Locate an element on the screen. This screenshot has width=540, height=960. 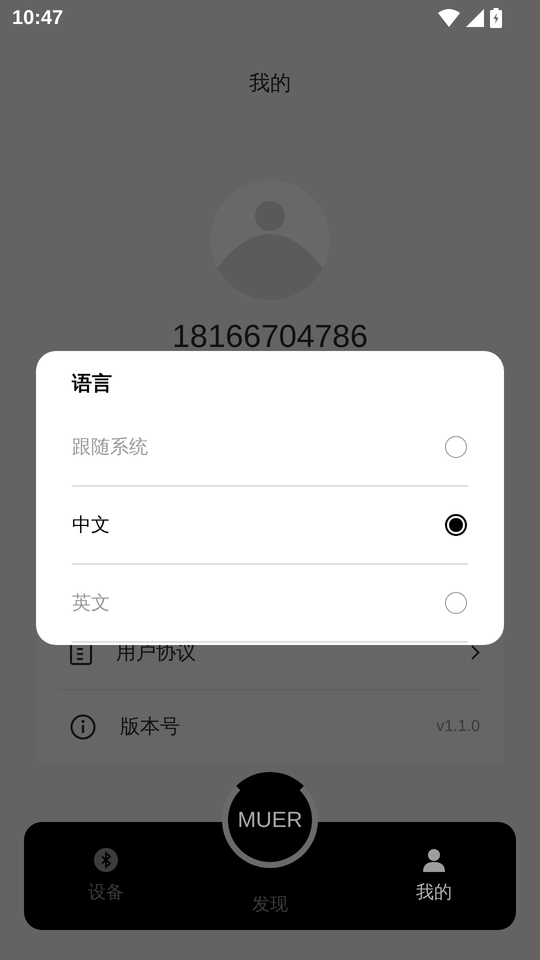
person-icon is located at coordinates (434, 860).